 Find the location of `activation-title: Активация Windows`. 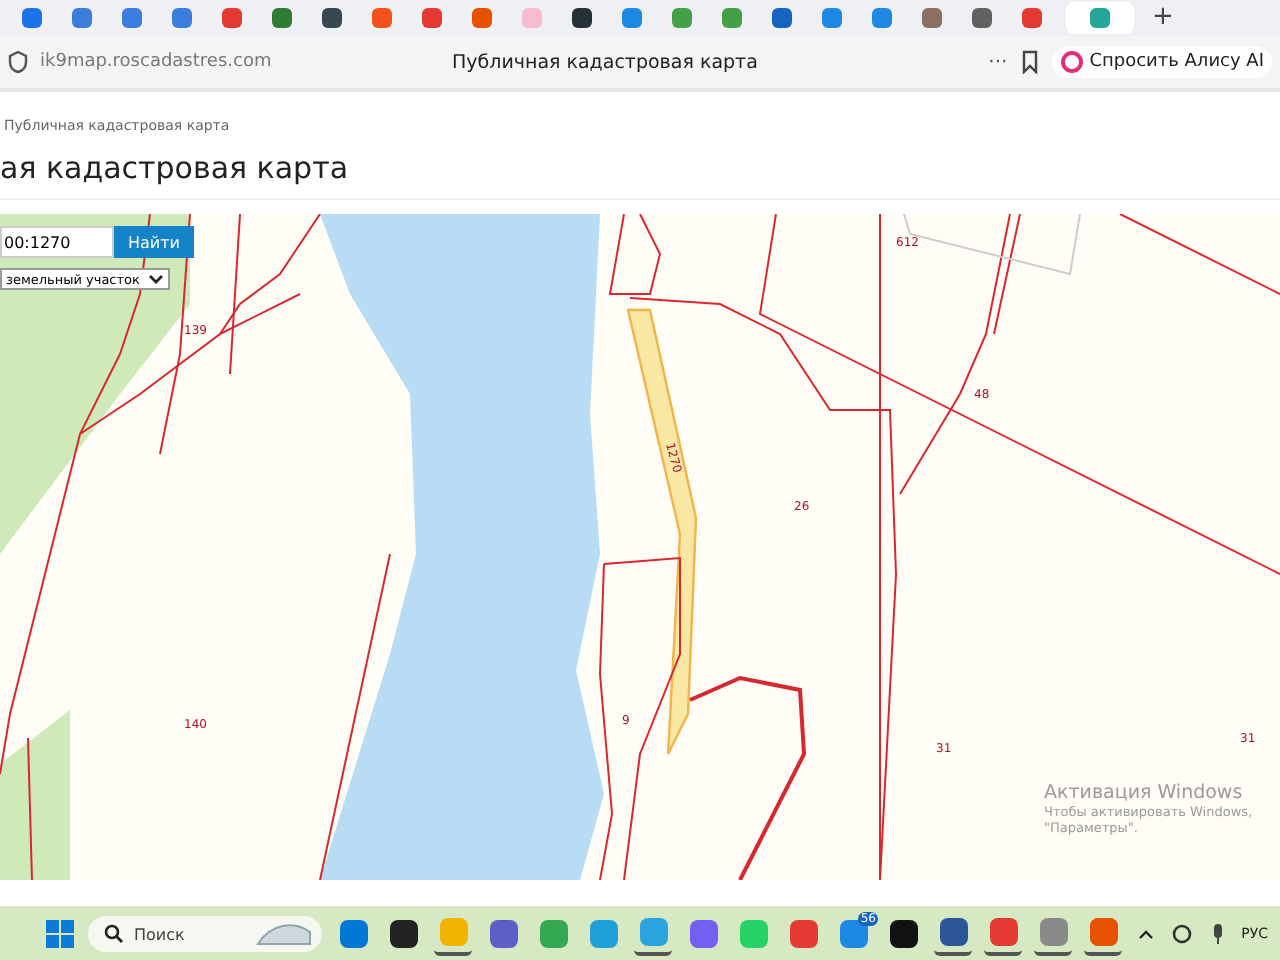

activation-title: Активация Windows is located at coordinates (1144, 793).